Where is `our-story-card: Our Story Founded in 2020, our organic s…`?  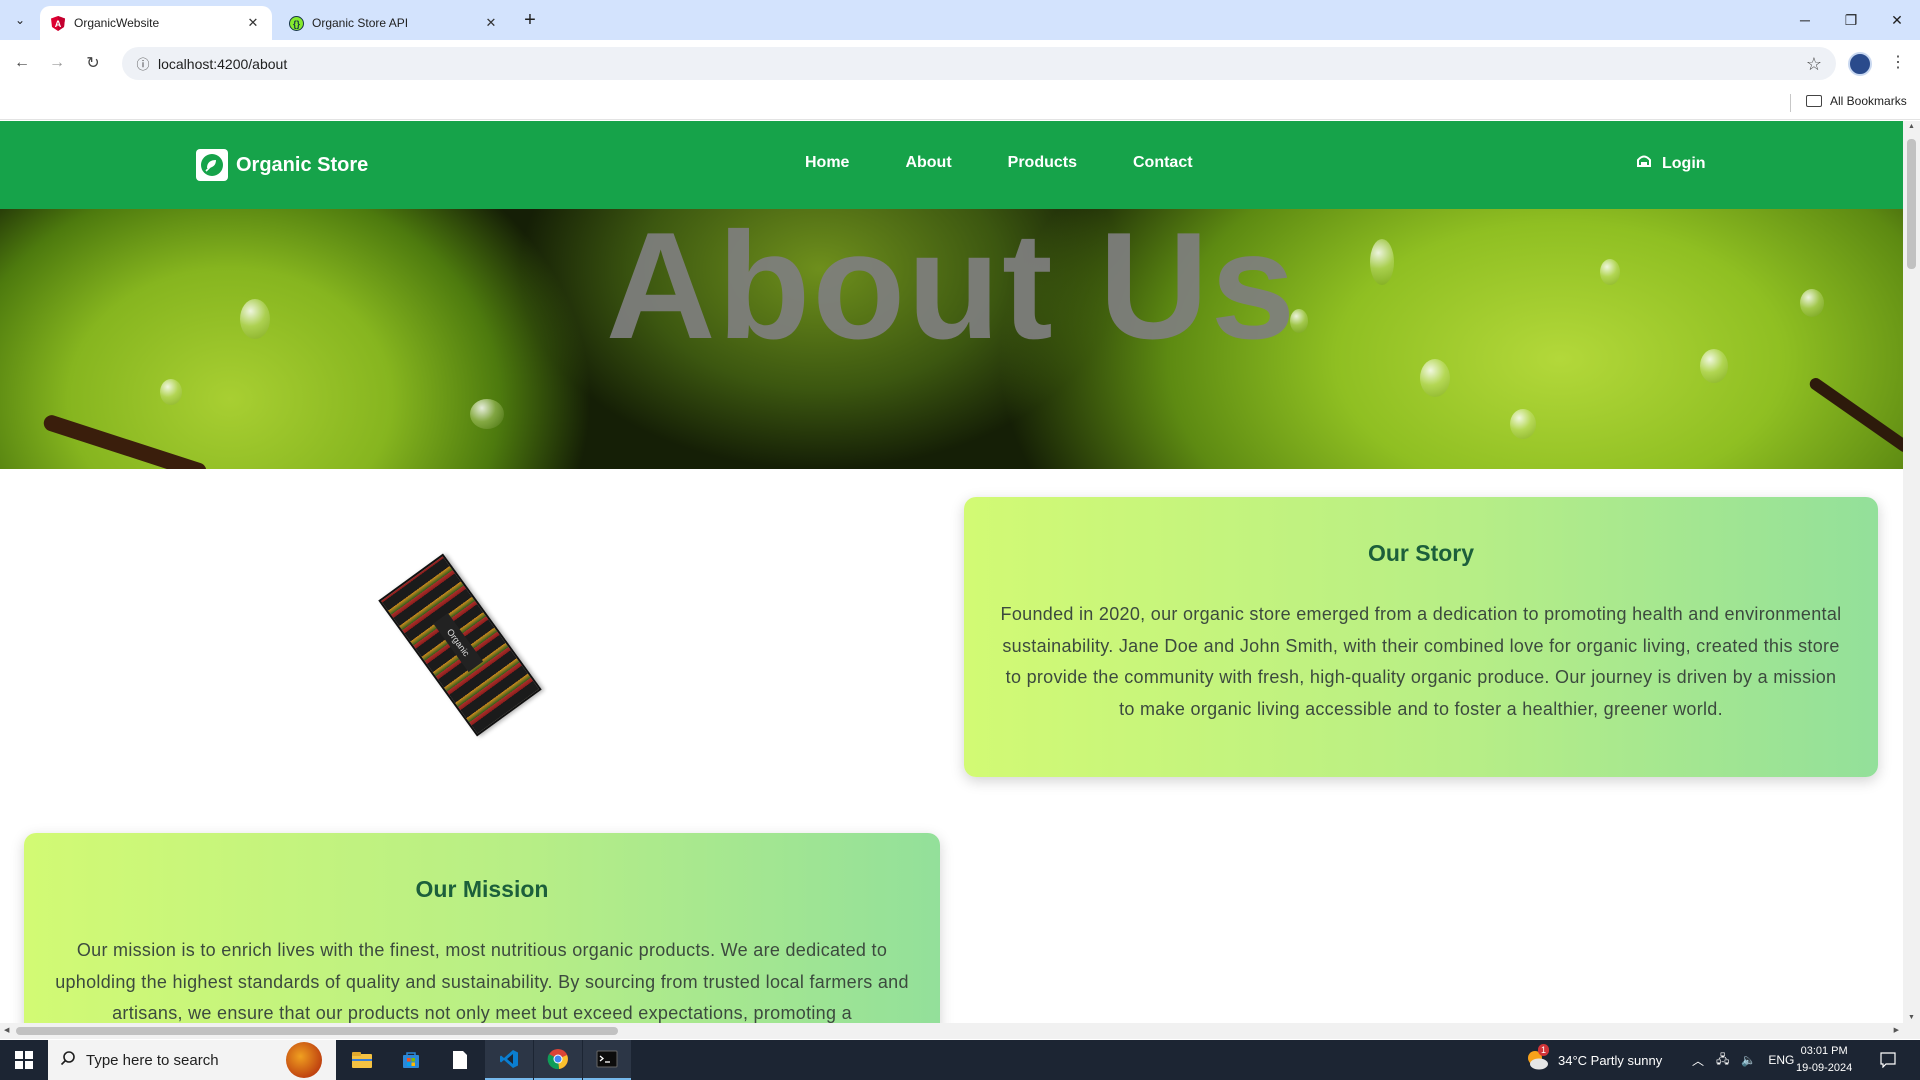
our-story-card: Our Story Founded in 2020, our organic s… is located at coordinates (1421, 637).